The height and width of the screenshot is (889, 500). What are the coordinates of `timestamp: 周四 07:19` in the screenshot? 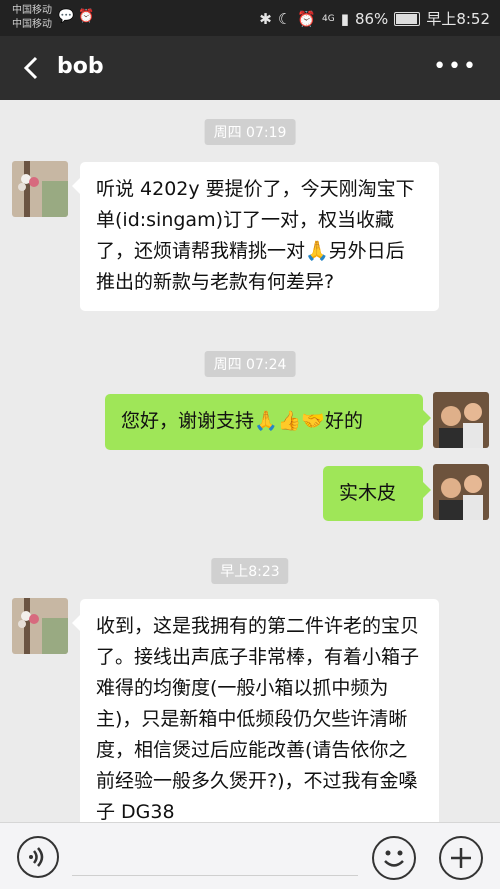 It's located at (250, 132).